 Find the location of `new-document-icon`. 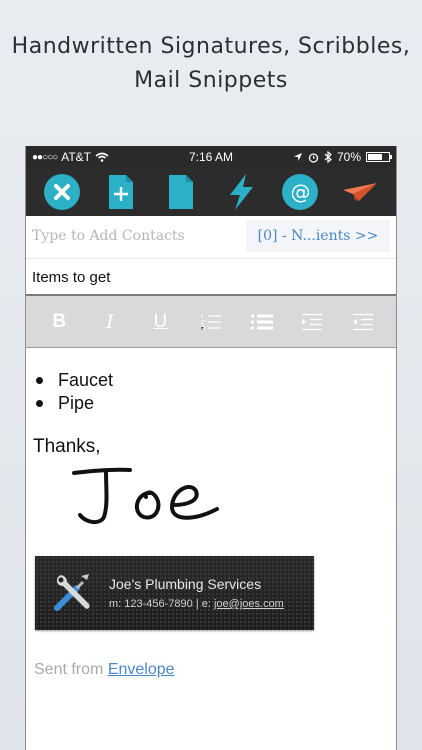

new-document-icon is located at coordinates (121, 192).